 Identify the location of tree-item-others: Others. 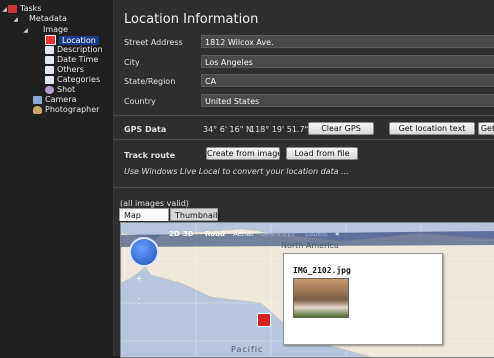
(64, 70).